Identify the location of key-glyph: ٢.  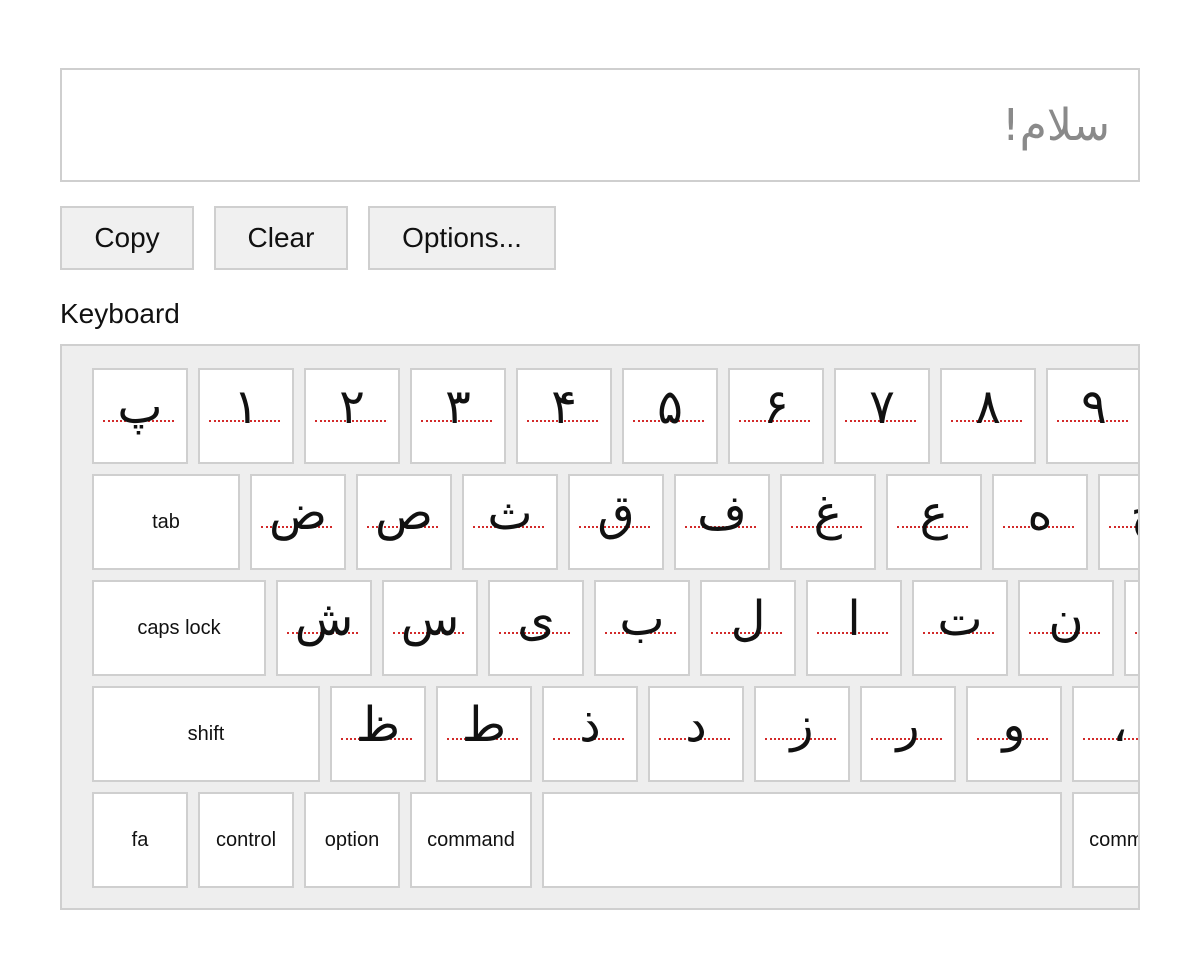
(352, 407).